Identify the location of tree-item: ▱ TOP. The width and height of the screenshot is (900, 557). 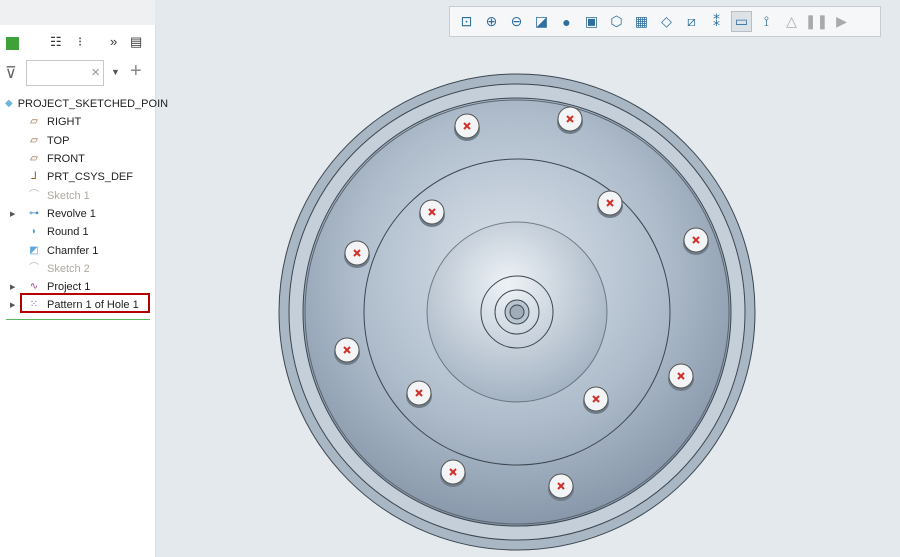
(77, 141).